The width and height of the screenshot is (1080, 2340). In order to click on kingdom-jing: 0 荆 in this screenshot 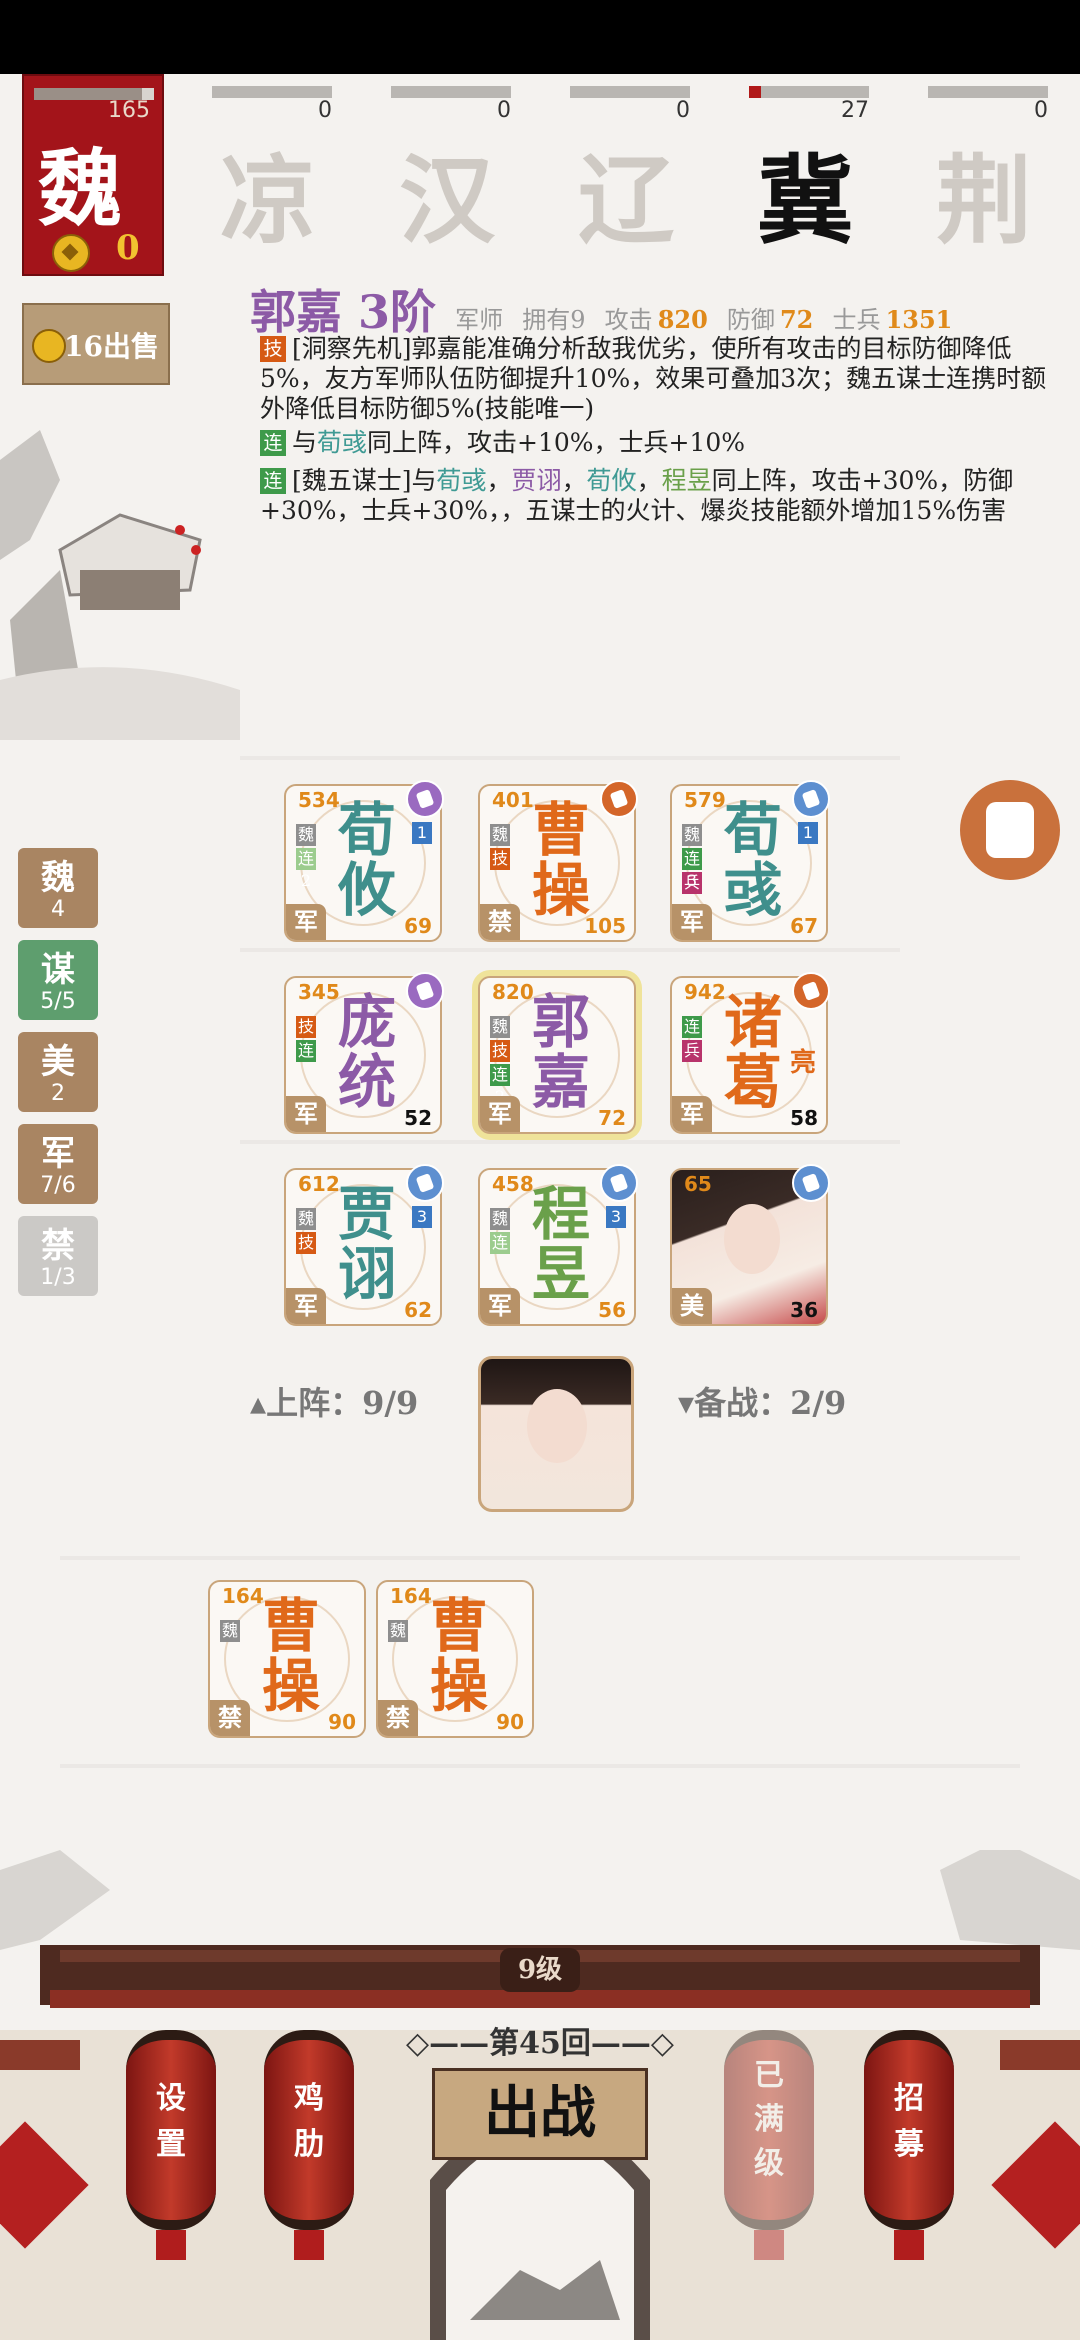, I will do `click(991, 174)`.